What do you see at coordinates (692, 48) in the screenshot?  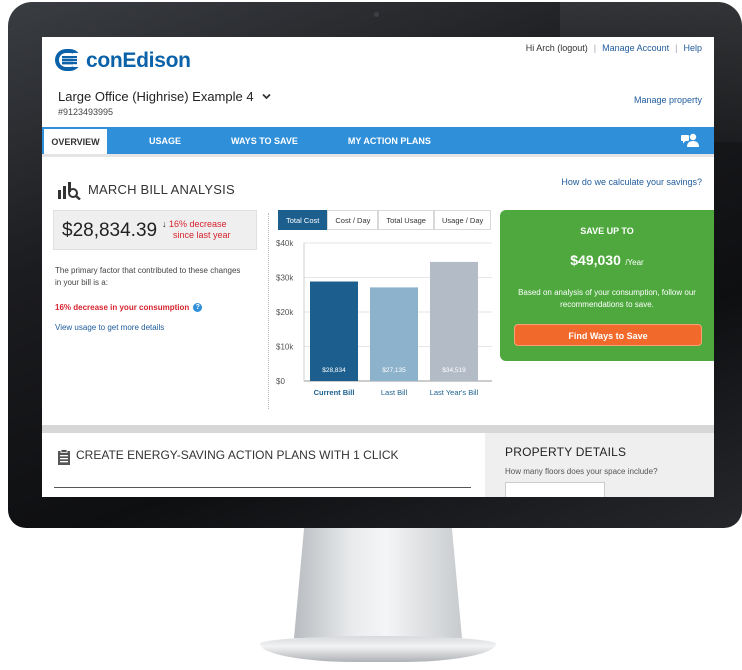 I see `help-link: Help` at bounding box center [692, 48].